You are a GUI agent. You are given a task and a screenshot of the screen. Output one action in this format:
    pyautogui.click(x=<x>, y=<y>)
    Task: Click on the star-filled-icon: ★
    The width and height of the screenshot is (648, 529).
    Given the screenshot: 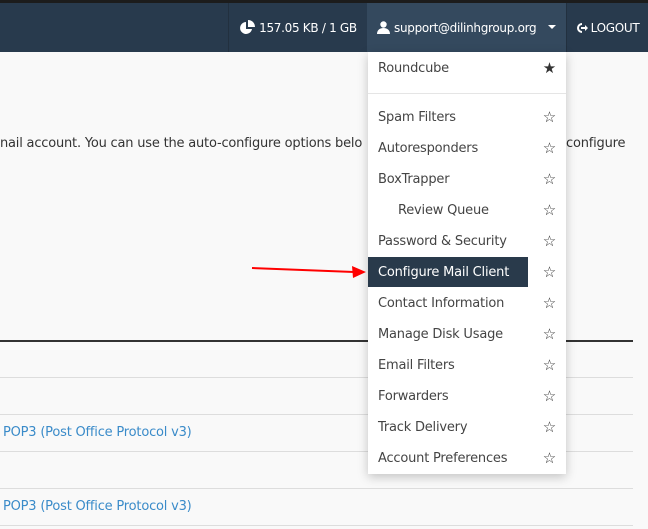 What is the action you would take?
    pyautogui.click(x=549, y=68)
    